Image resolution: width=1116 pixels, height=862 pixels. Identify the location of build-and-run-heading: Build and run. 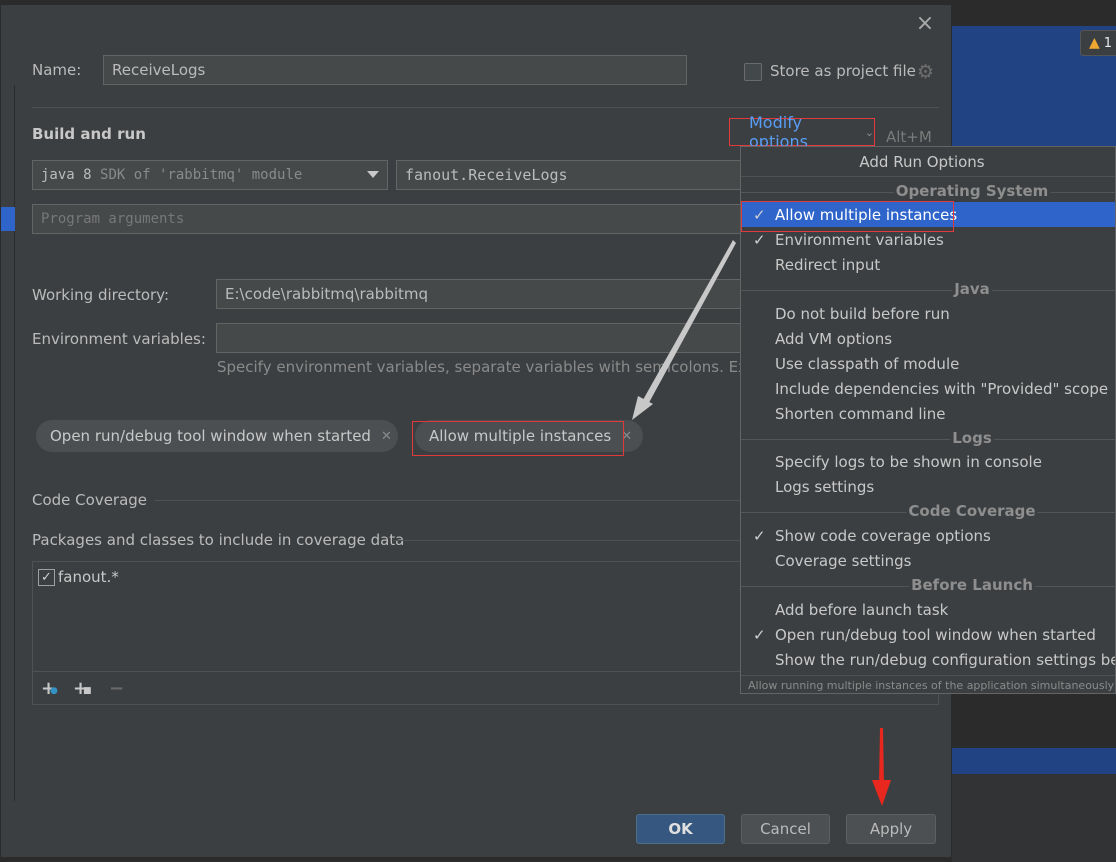
(89, 134).